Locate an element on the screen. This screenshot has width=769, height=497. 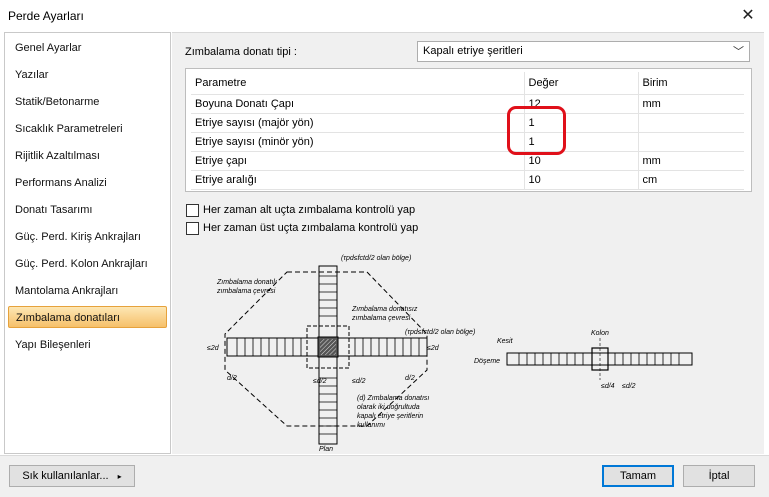
label-plan: Plan is located at coordinates (326, 449).